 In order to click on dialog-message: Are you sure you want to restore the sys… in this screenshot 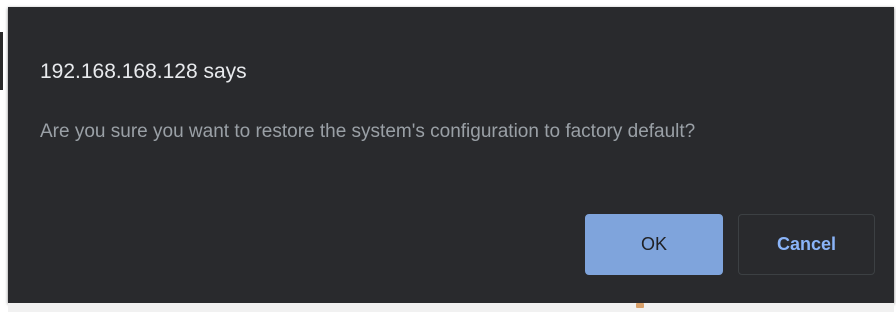, I will do `click(368, 131)`.